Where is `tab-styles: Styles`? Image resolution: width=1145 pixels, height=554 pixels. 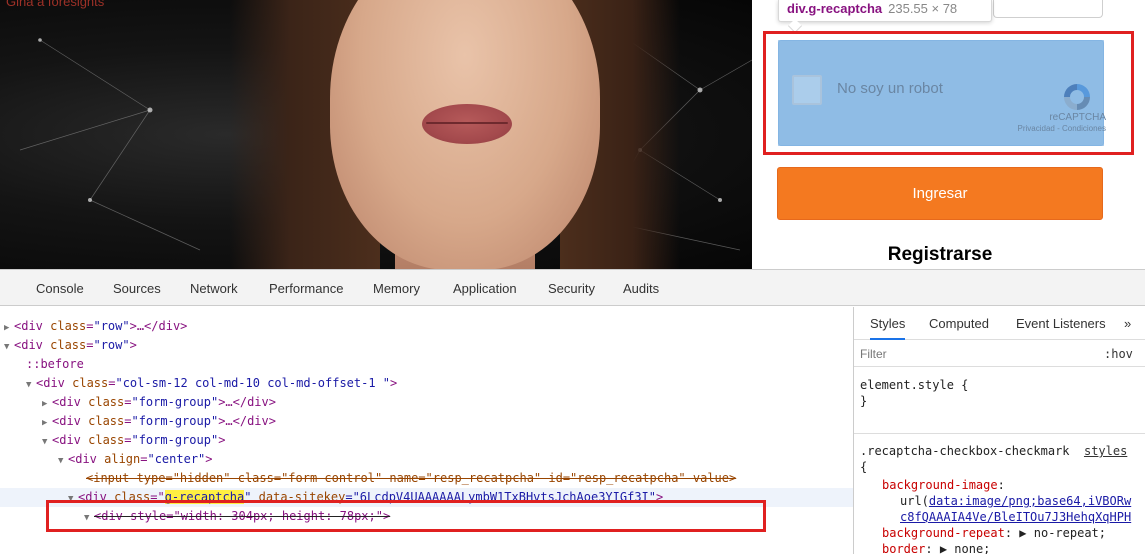
tab-styles: Styles is located at coordinates (888, 328).